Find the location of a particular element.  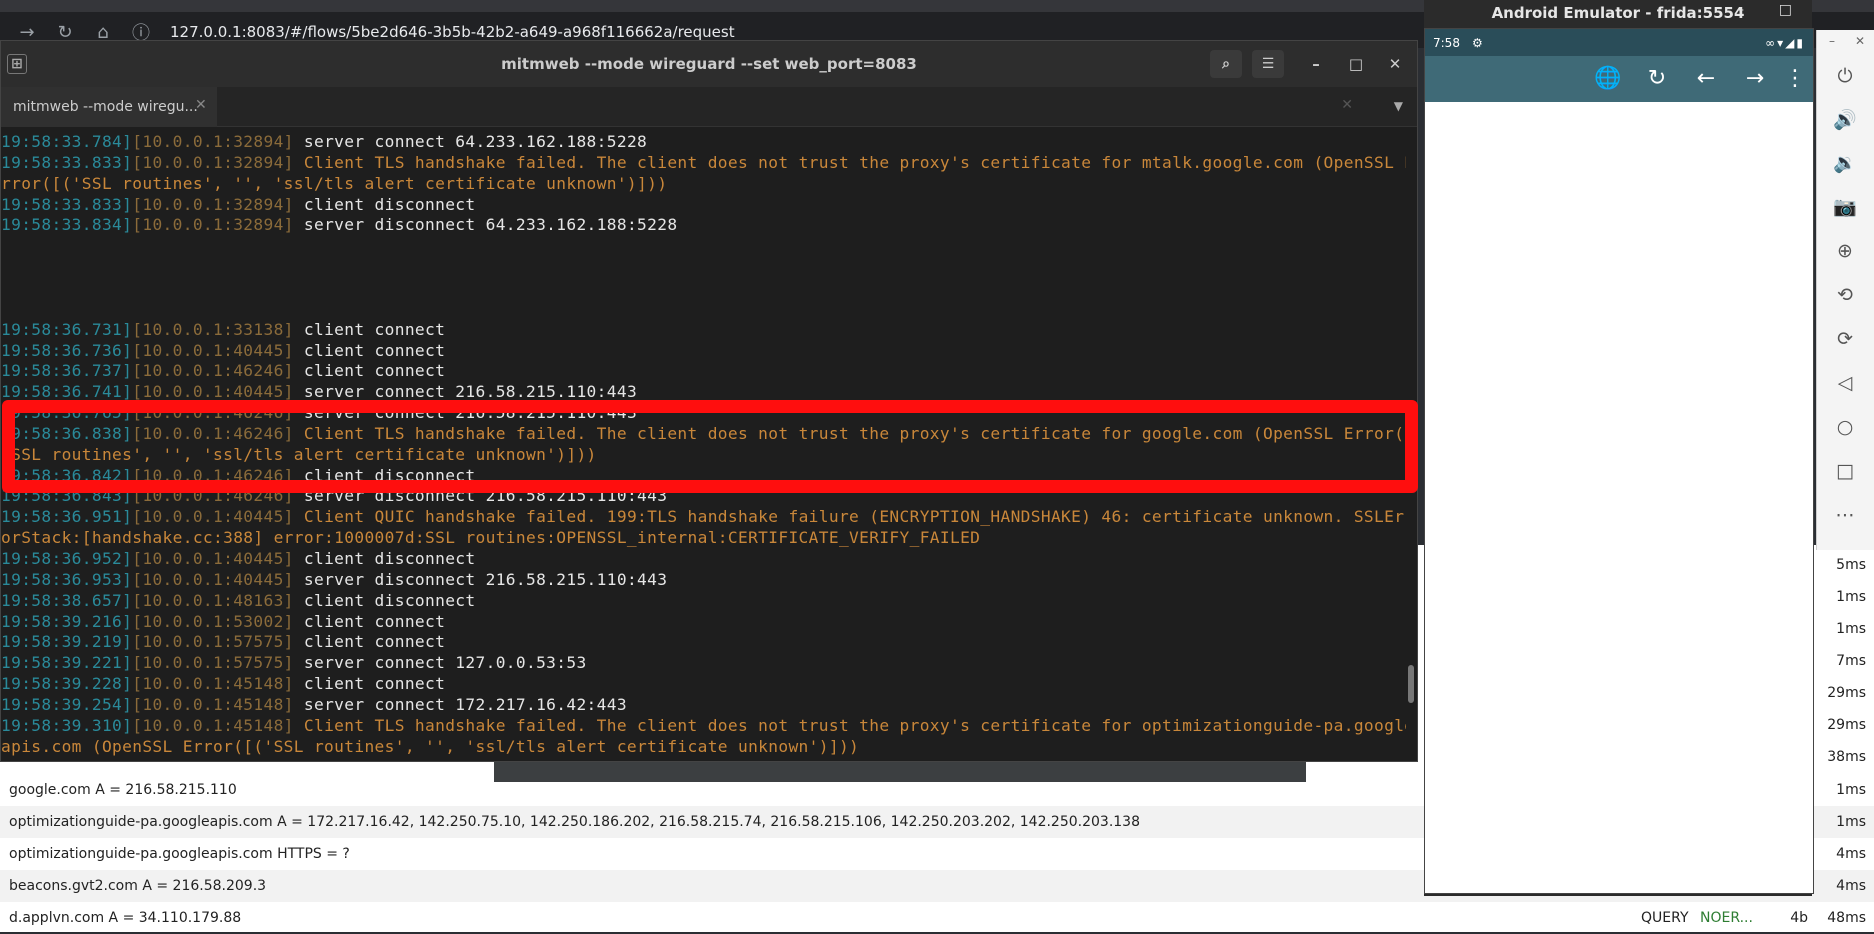

log-timestamp: 19:58:39.219] is located at coordinates (67, 642).